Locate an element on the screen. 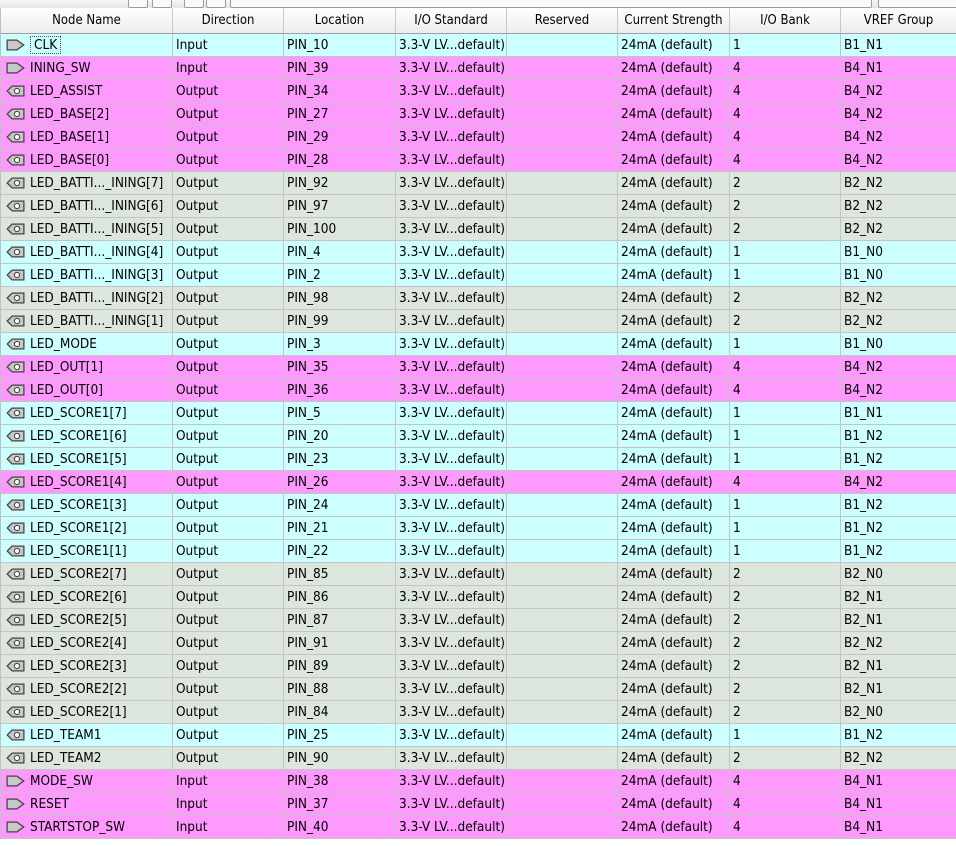 The height and width of the screenshot is (846, 956). column-header-reserved: Reserved is located at coordinates (562, 20).